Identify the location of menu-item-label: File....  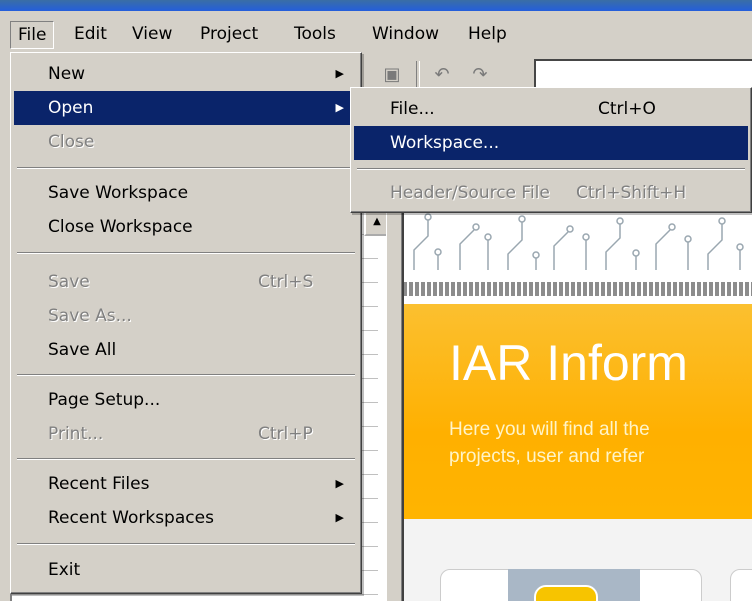
(412, 109).